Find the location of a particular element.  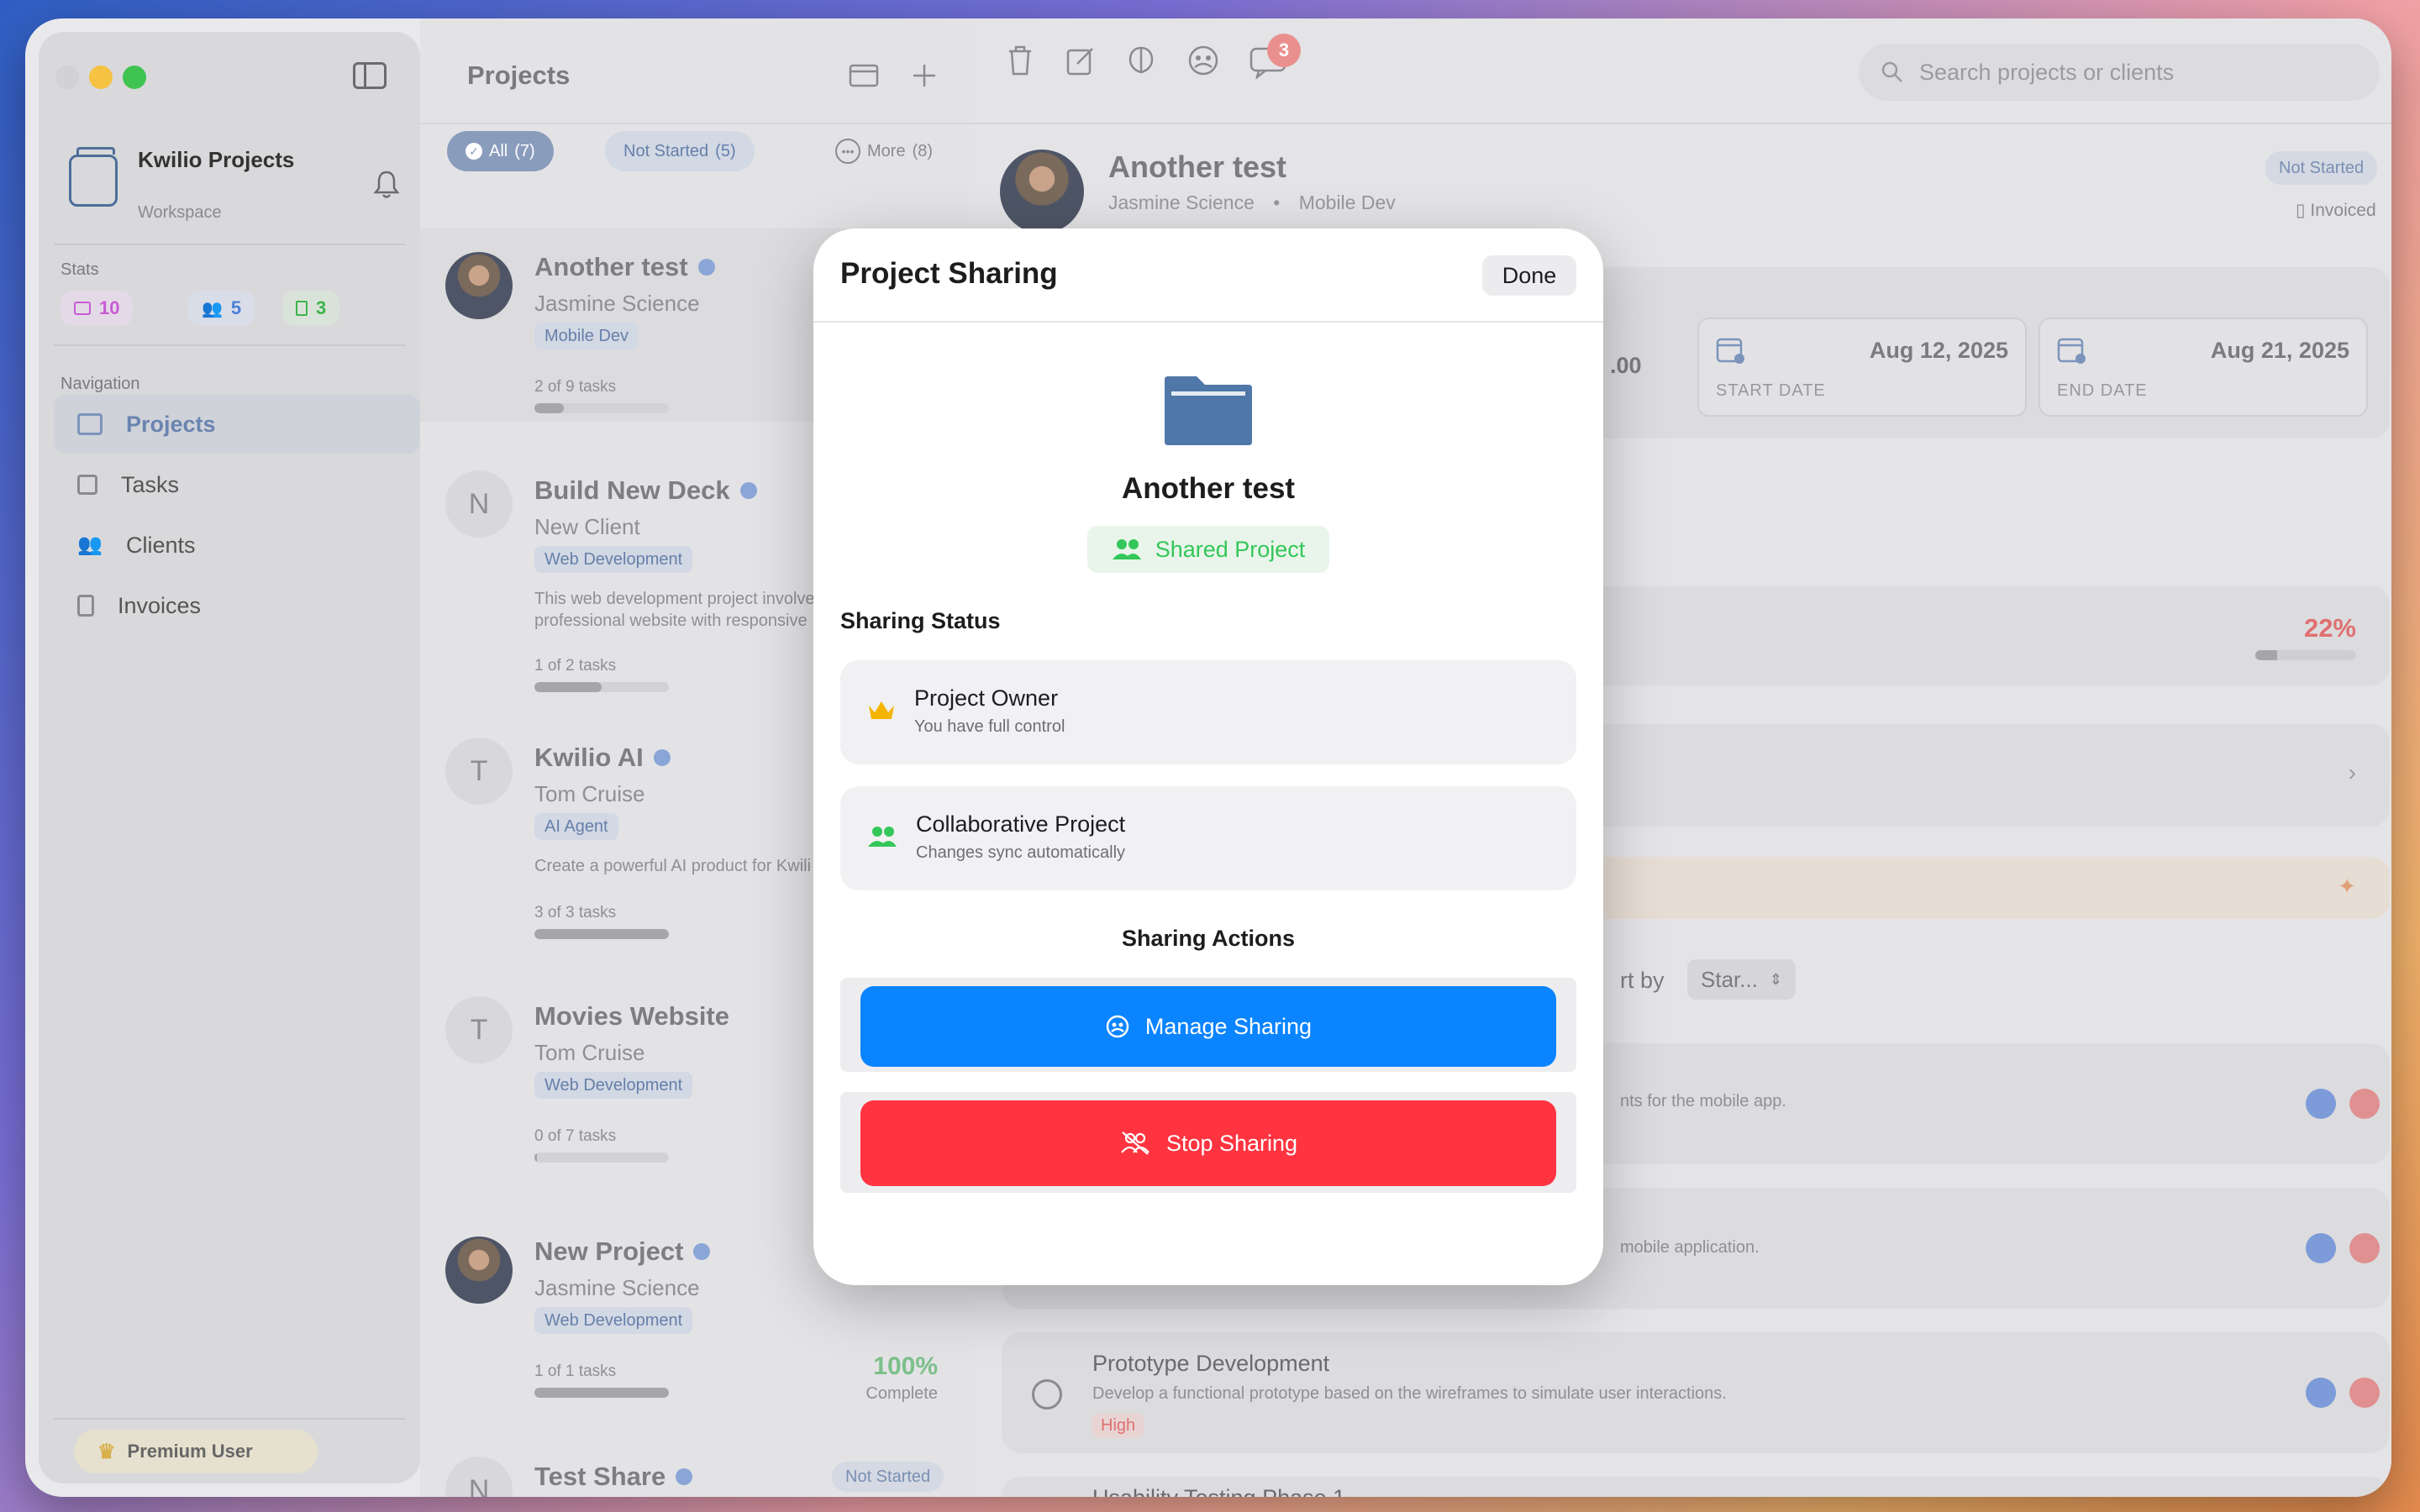

filter-not-started-label: Not Started is located at coordinates (666, 150).